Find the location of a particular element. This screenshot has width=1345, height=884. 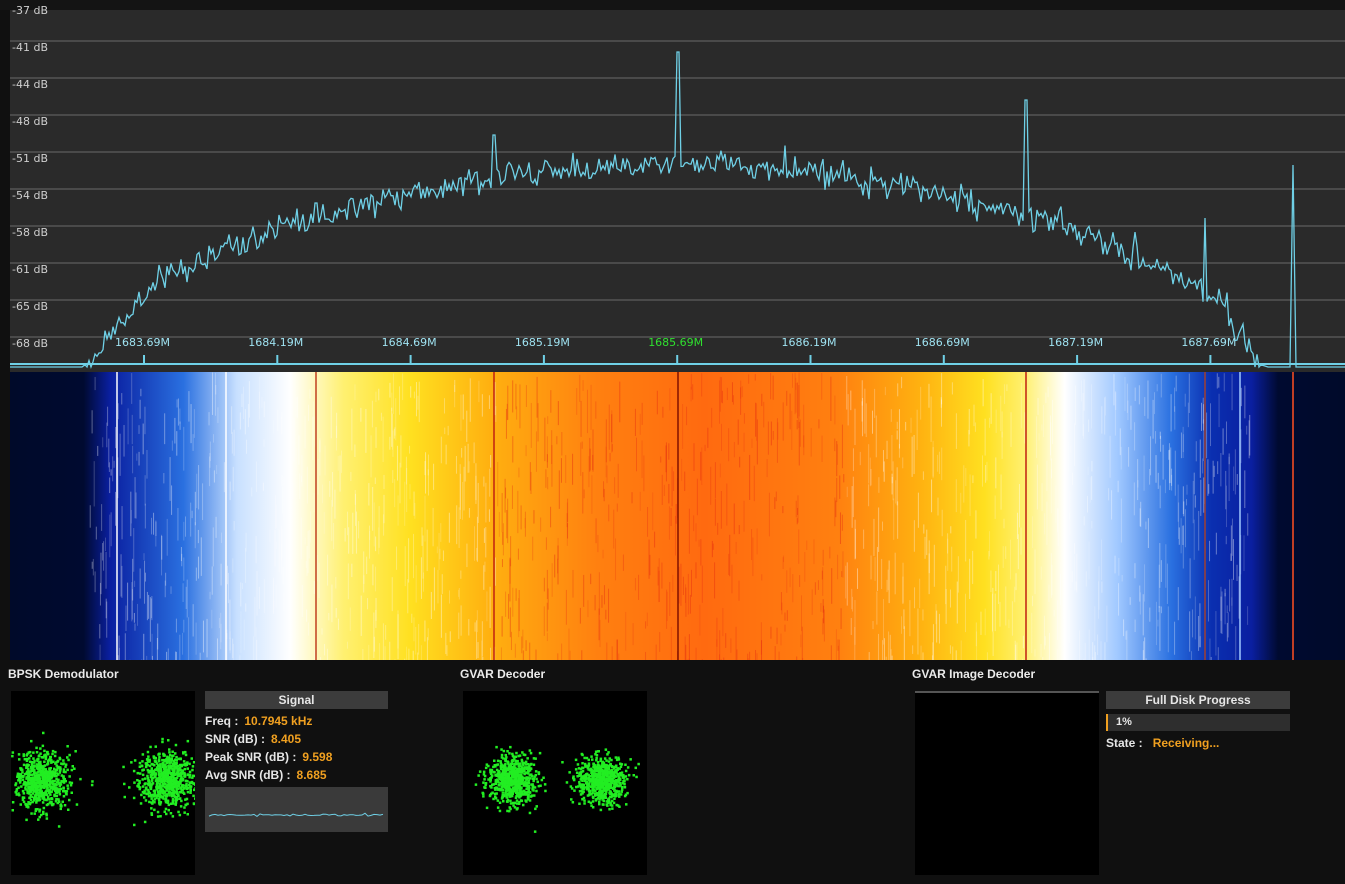

db-axis-label: -44 dB is located at coordinates (30, 84).